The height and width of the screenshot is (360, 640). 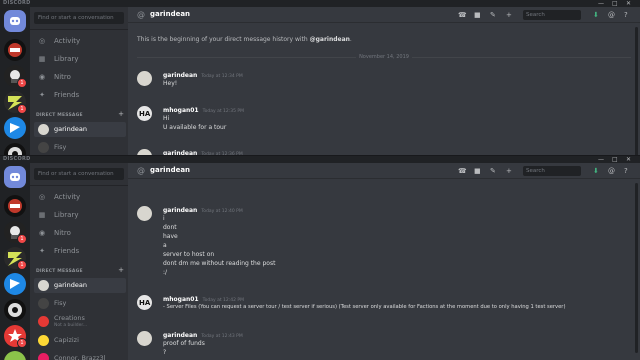 What do you see at coordinates (165, 352) in the screenshot?
I see `message-text: ?` at bounding box center [165, 352].